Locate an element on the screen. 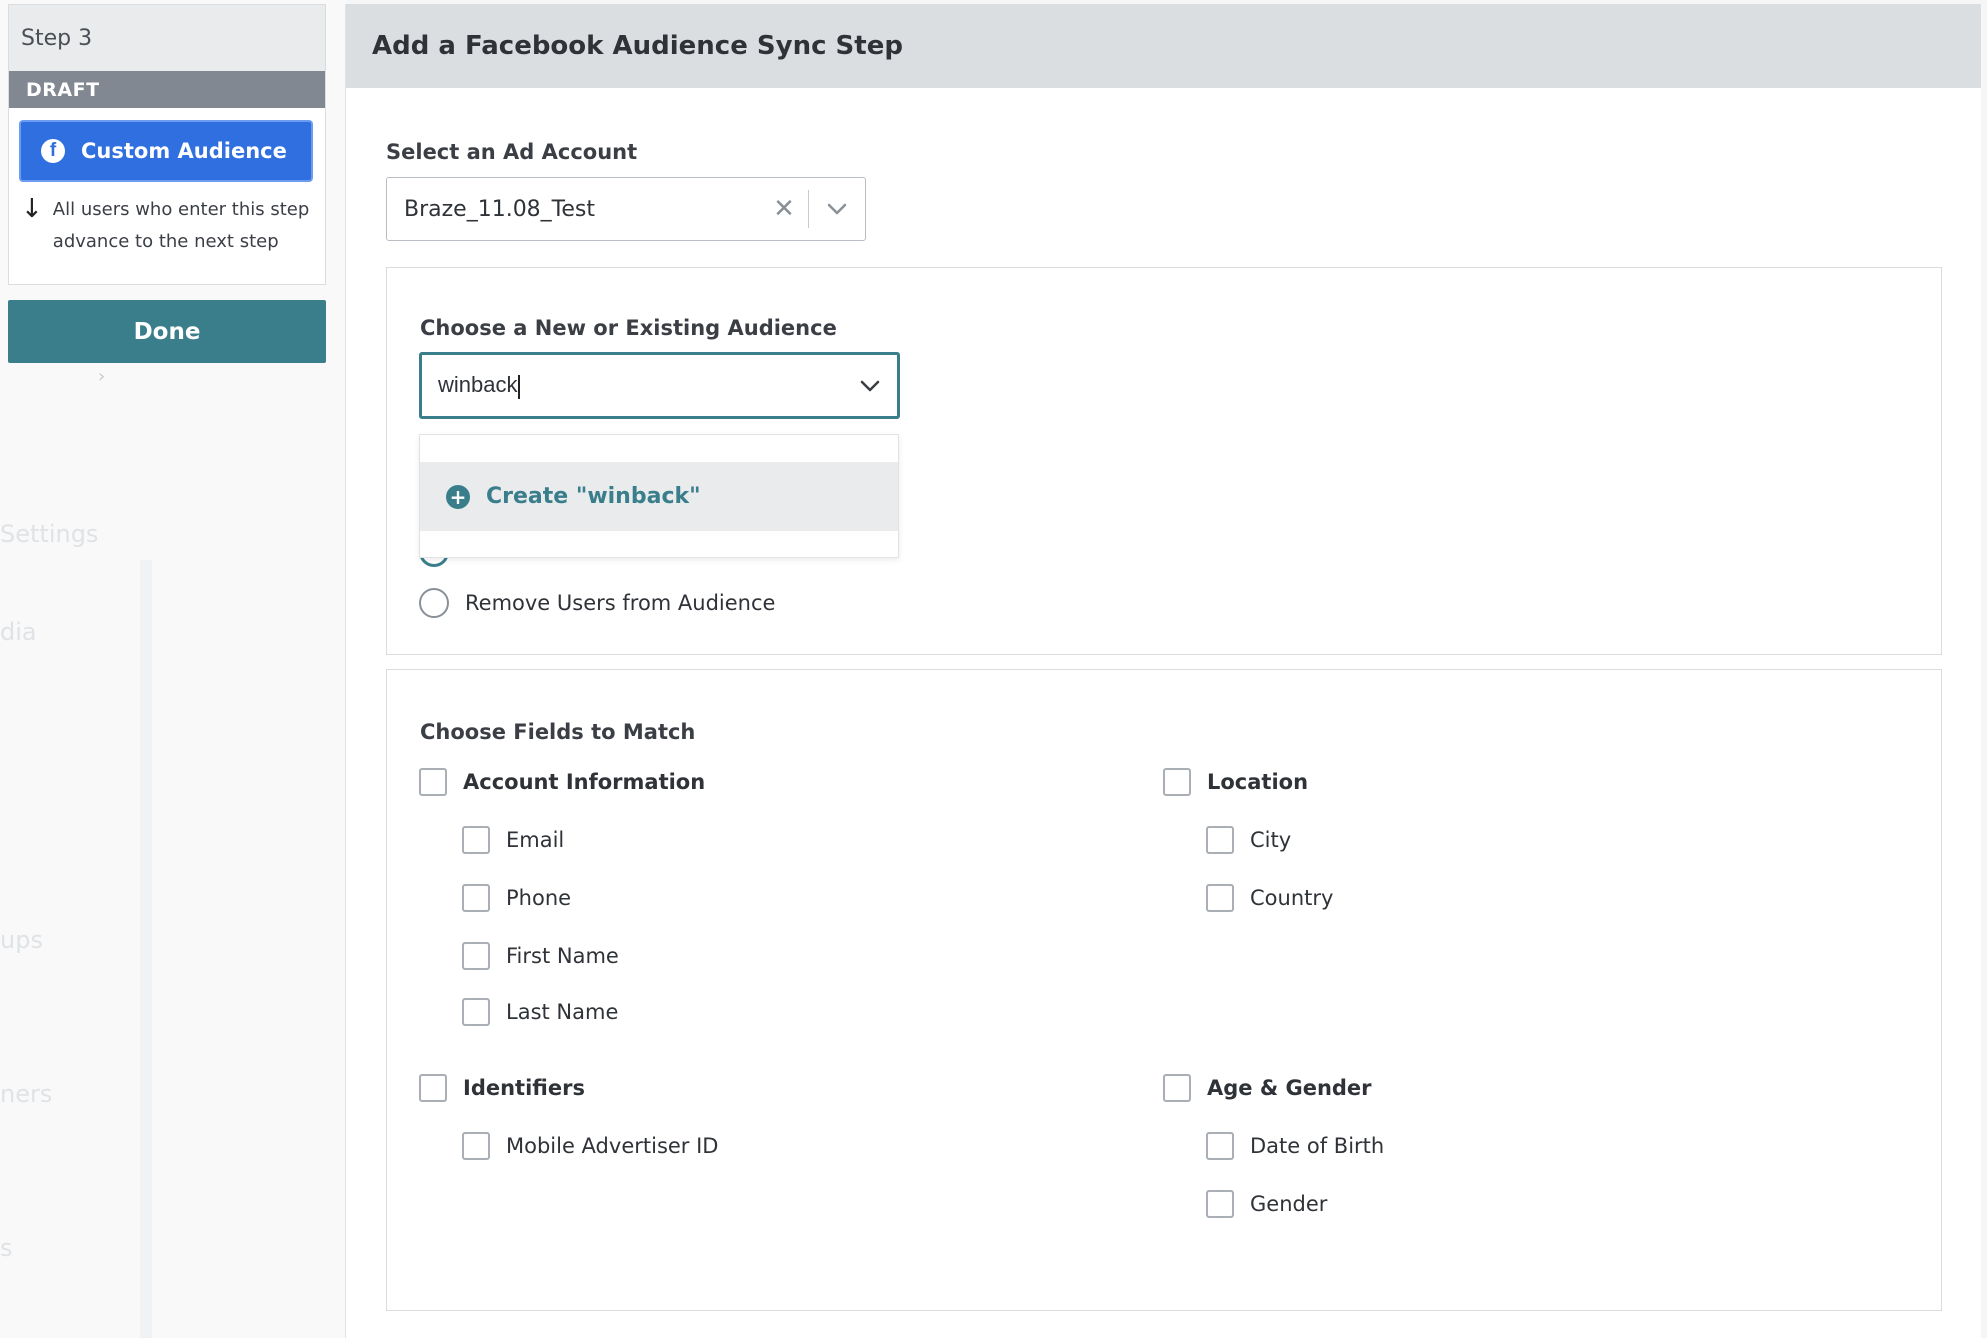  checkbox-age-gender: Age & Gender is located at coordinates (1267, 1088).